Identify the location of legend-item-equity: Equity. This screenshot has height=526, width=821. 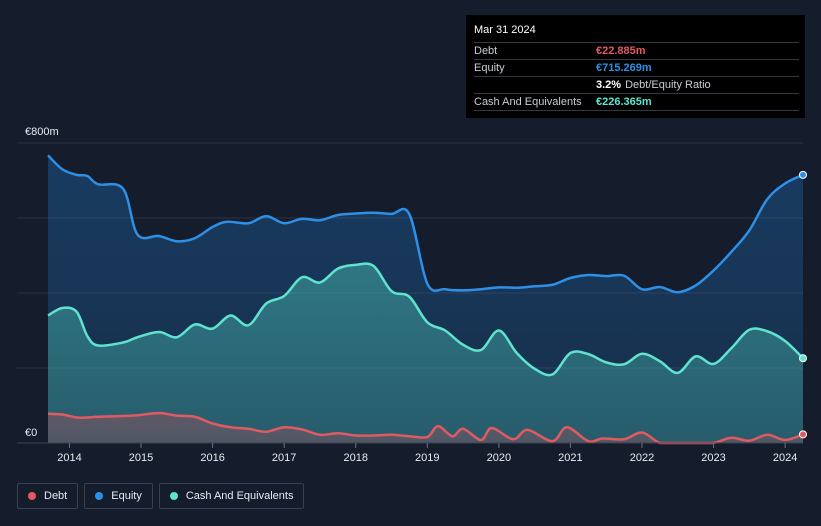
(118, 496).